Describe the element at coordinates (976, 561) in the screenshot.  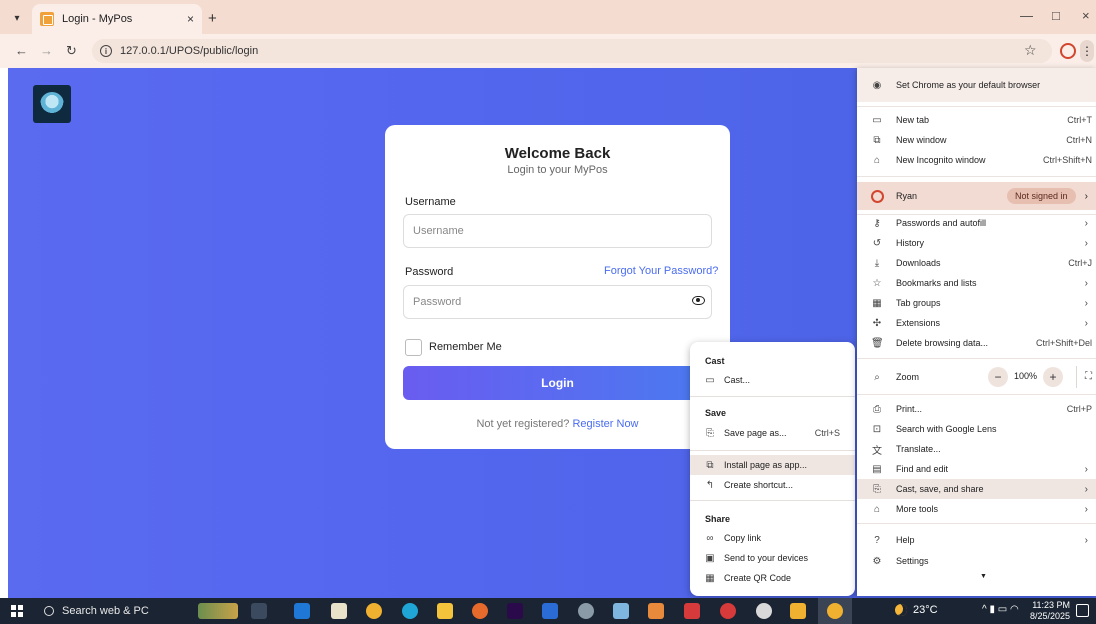
I see `settings-item: ⚙ Settings` at that location.